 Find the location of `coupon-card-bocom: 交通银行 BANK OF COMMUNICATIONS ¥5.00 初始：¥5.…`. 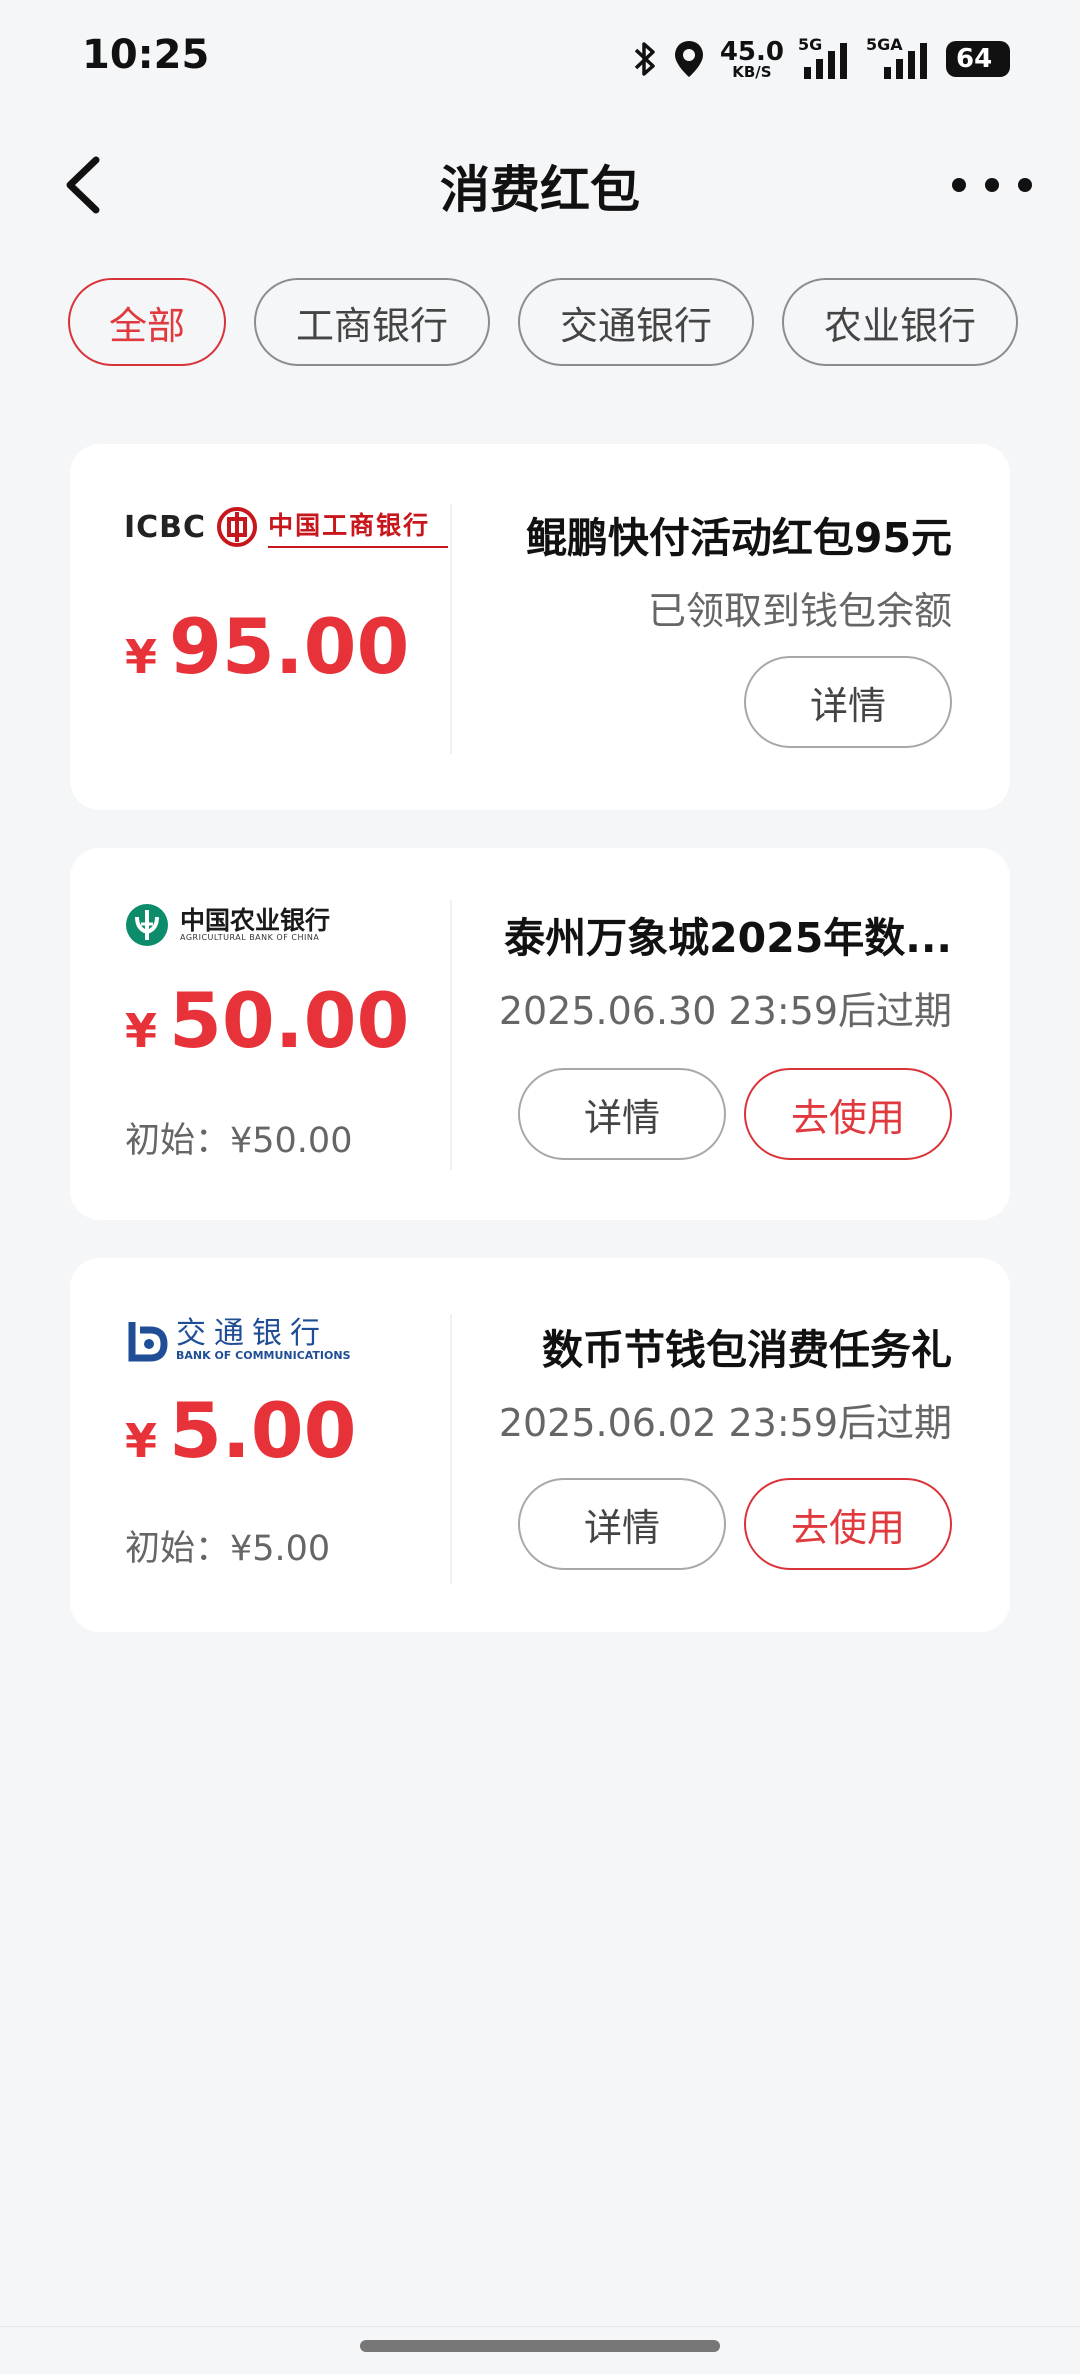

coupon-card-bocom: 交通银行 BANK OF COMMUNICATIONS ¥5.00 初始：¥5.… is located at coordinates (540, 1445).